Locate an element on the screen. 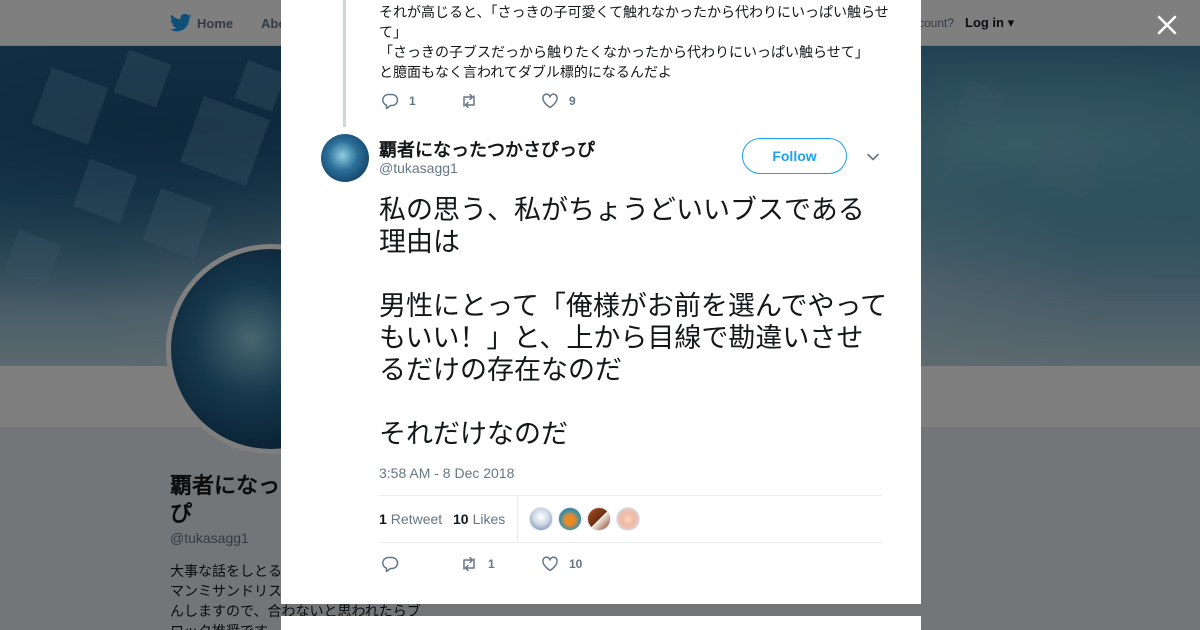 This screenshot has width=1200, height=630. next-tweet-card is located at coordinates (601, 623).